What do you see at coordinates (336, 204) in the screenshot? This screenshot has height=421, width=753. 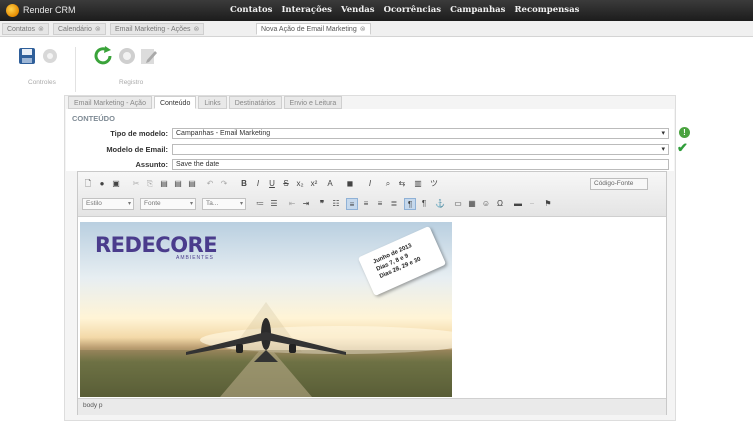 I see `div-container-icon: ☷` at bounding box center [336, 204].